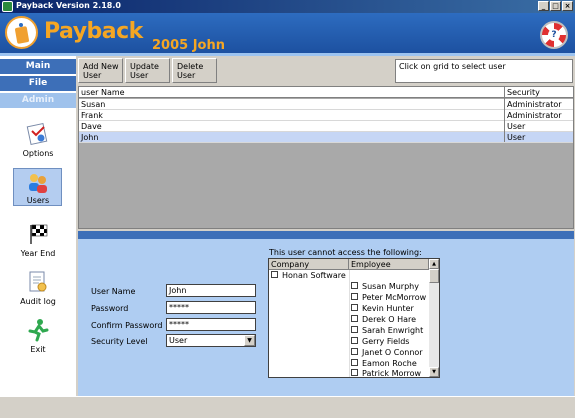 Image resolution: width=575 pixels, height=418 pixels. I want to click on employee-item: Patrick Morrow, so click(386, 373).